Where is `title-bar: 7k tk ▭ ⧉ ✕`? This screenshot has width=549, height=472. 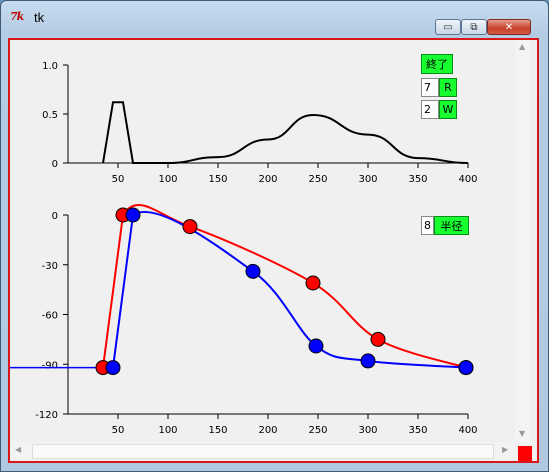
title-bar: 7k tk ▭ ⧉ ✕ is located at coordinates (274, 18).